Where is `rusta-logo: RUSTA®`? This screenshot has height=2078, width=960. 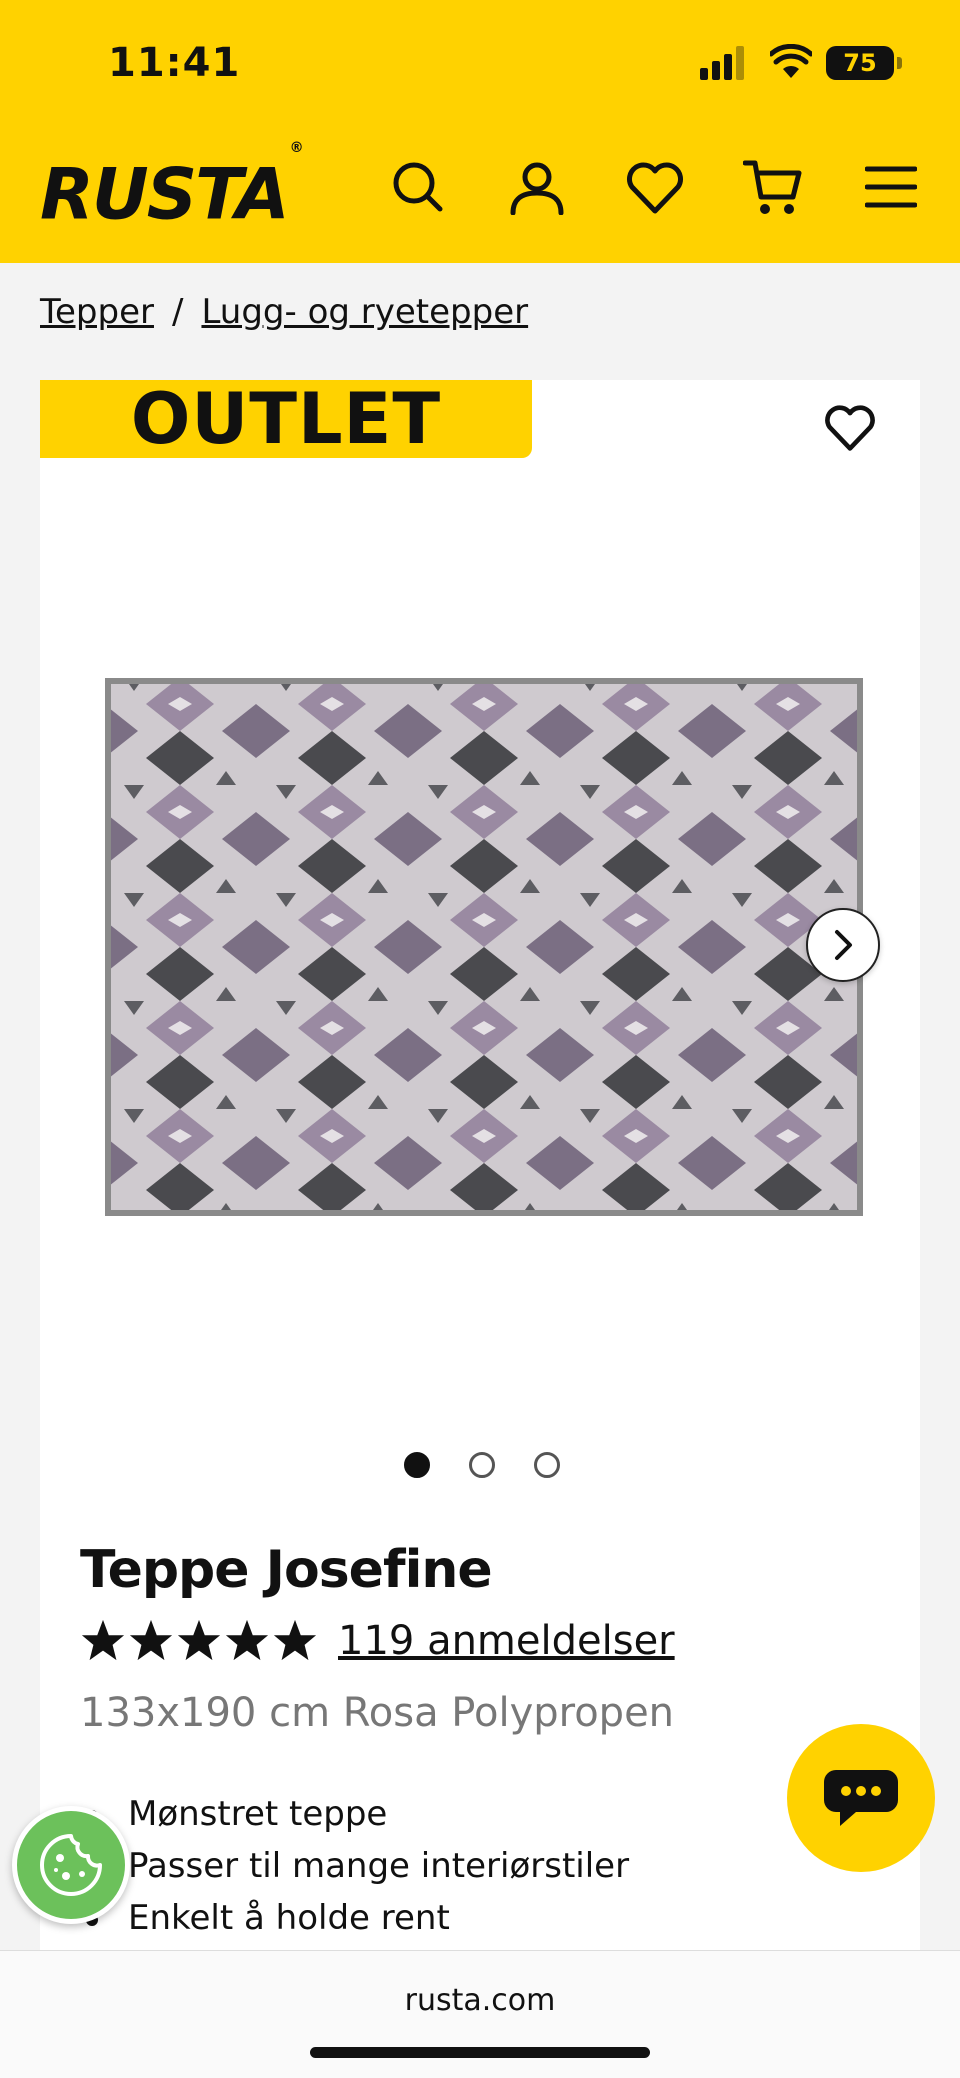 rusta-logo: RUSTA® is located at coordinates (172, 188).